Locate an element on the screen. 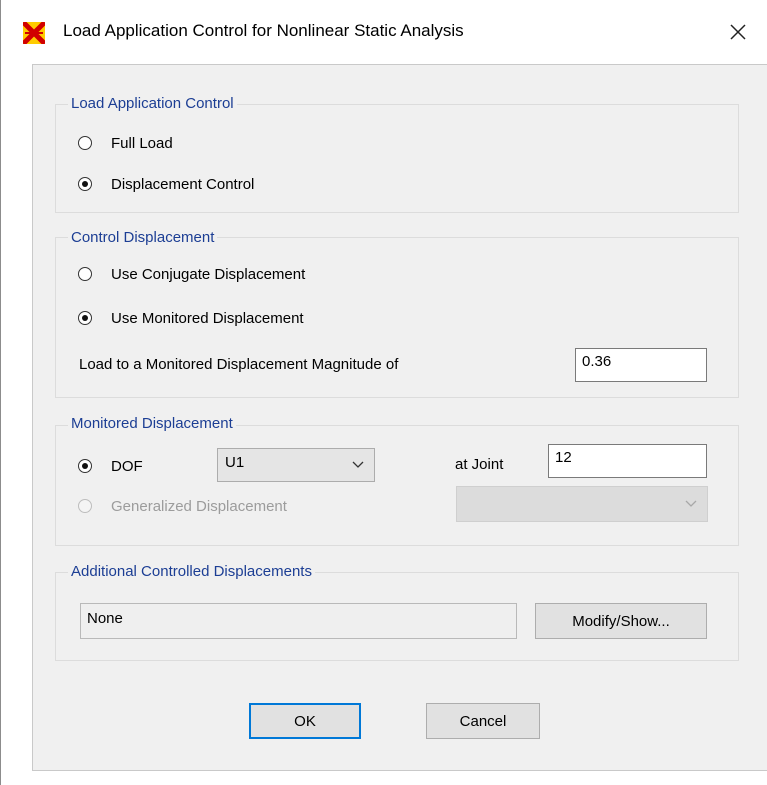 The height and width of the screenshot is (785, 767). dof-label: DOF is located at coordinates (127, 466).